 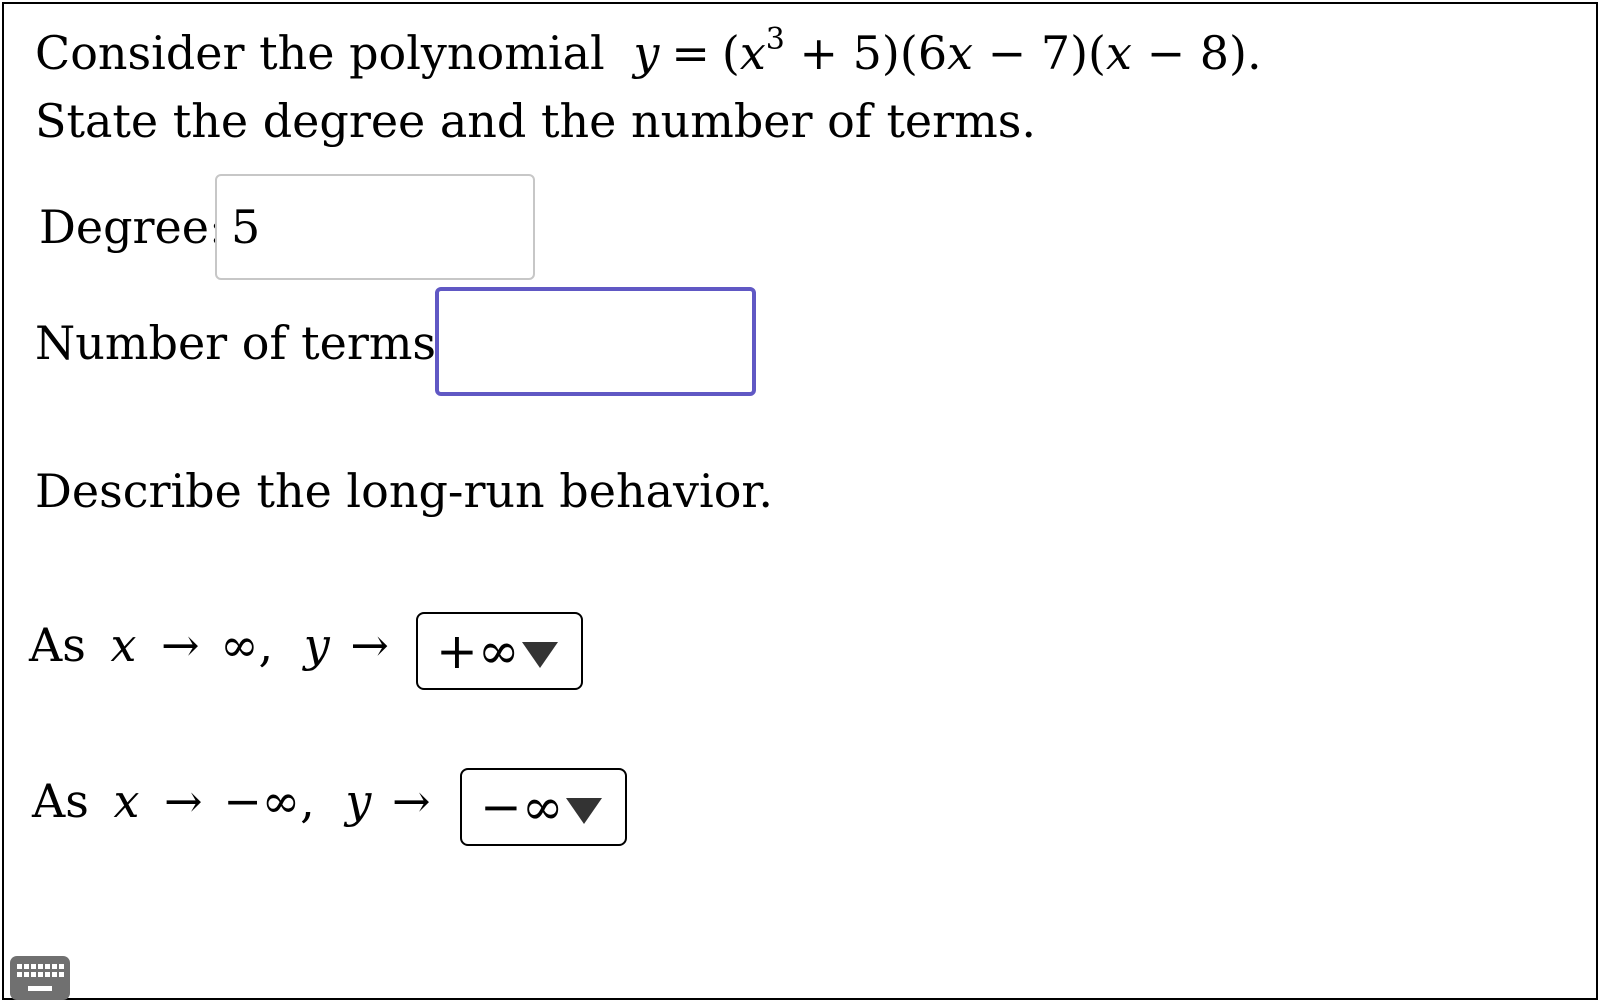 What do you see at coordinates (1204, 53) in the screenshot?
I see `poly-factor3: − 8).` at bounding box center [1204, 53].